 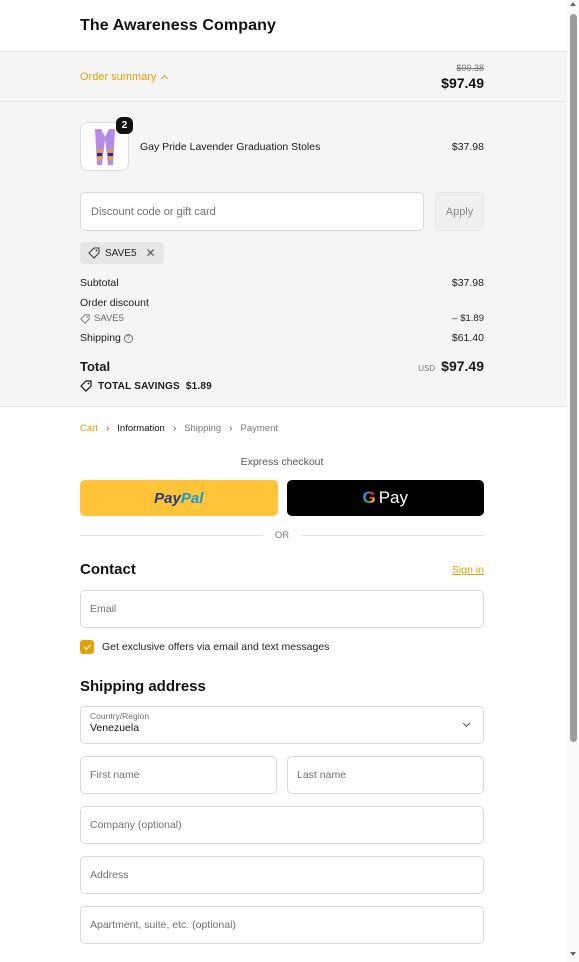 What do you see at coordinates (143, 686) in the screenshot?
I see `shipping-address-title: Shipping address` at bounding box center [143, 686].